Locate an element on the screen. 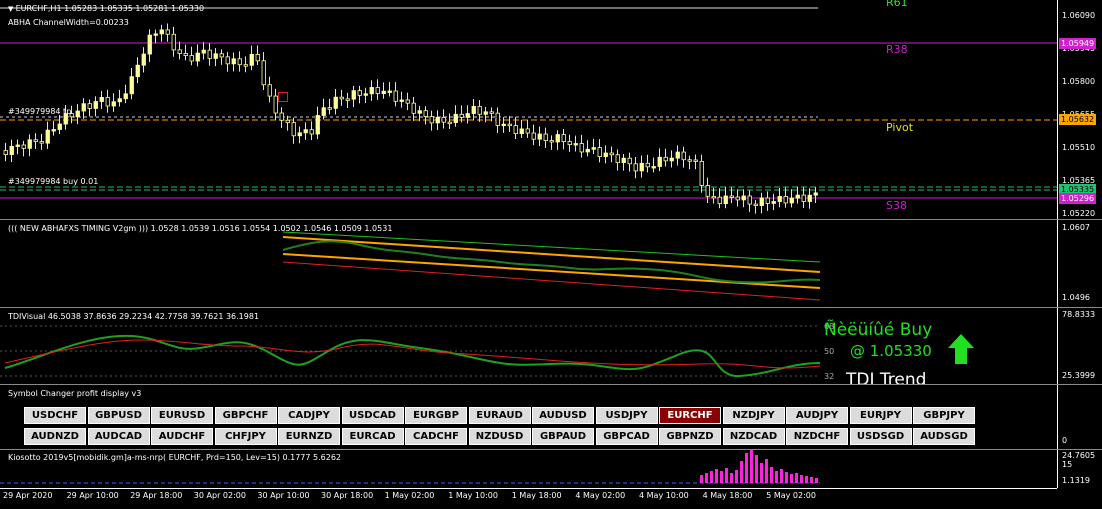  s38-label: S38 is located at coordinates (896, 205).